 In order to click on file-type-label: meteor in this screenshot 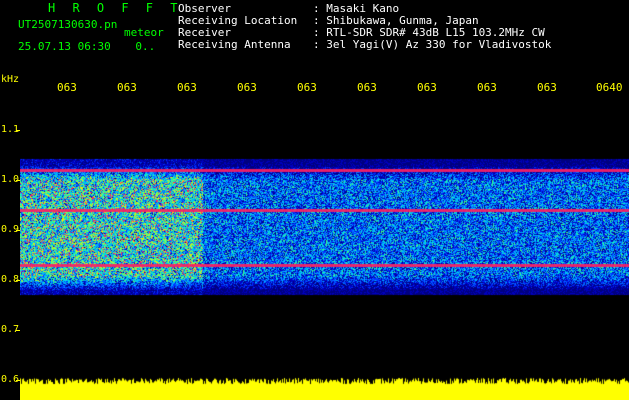, I will do `click(144, 32)`.